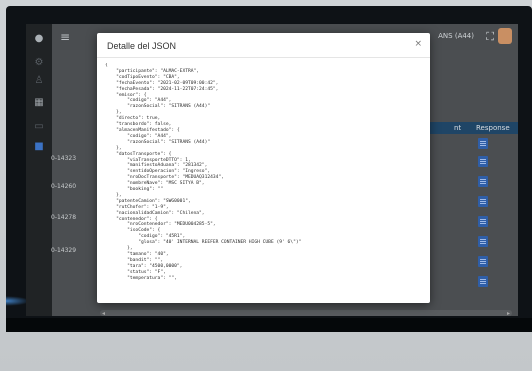 The width and height of the screenshot is (532, 371). Describe the element at coordinates (458, 128) in the screenshot. I see `column-header-nt: nt` at that location.